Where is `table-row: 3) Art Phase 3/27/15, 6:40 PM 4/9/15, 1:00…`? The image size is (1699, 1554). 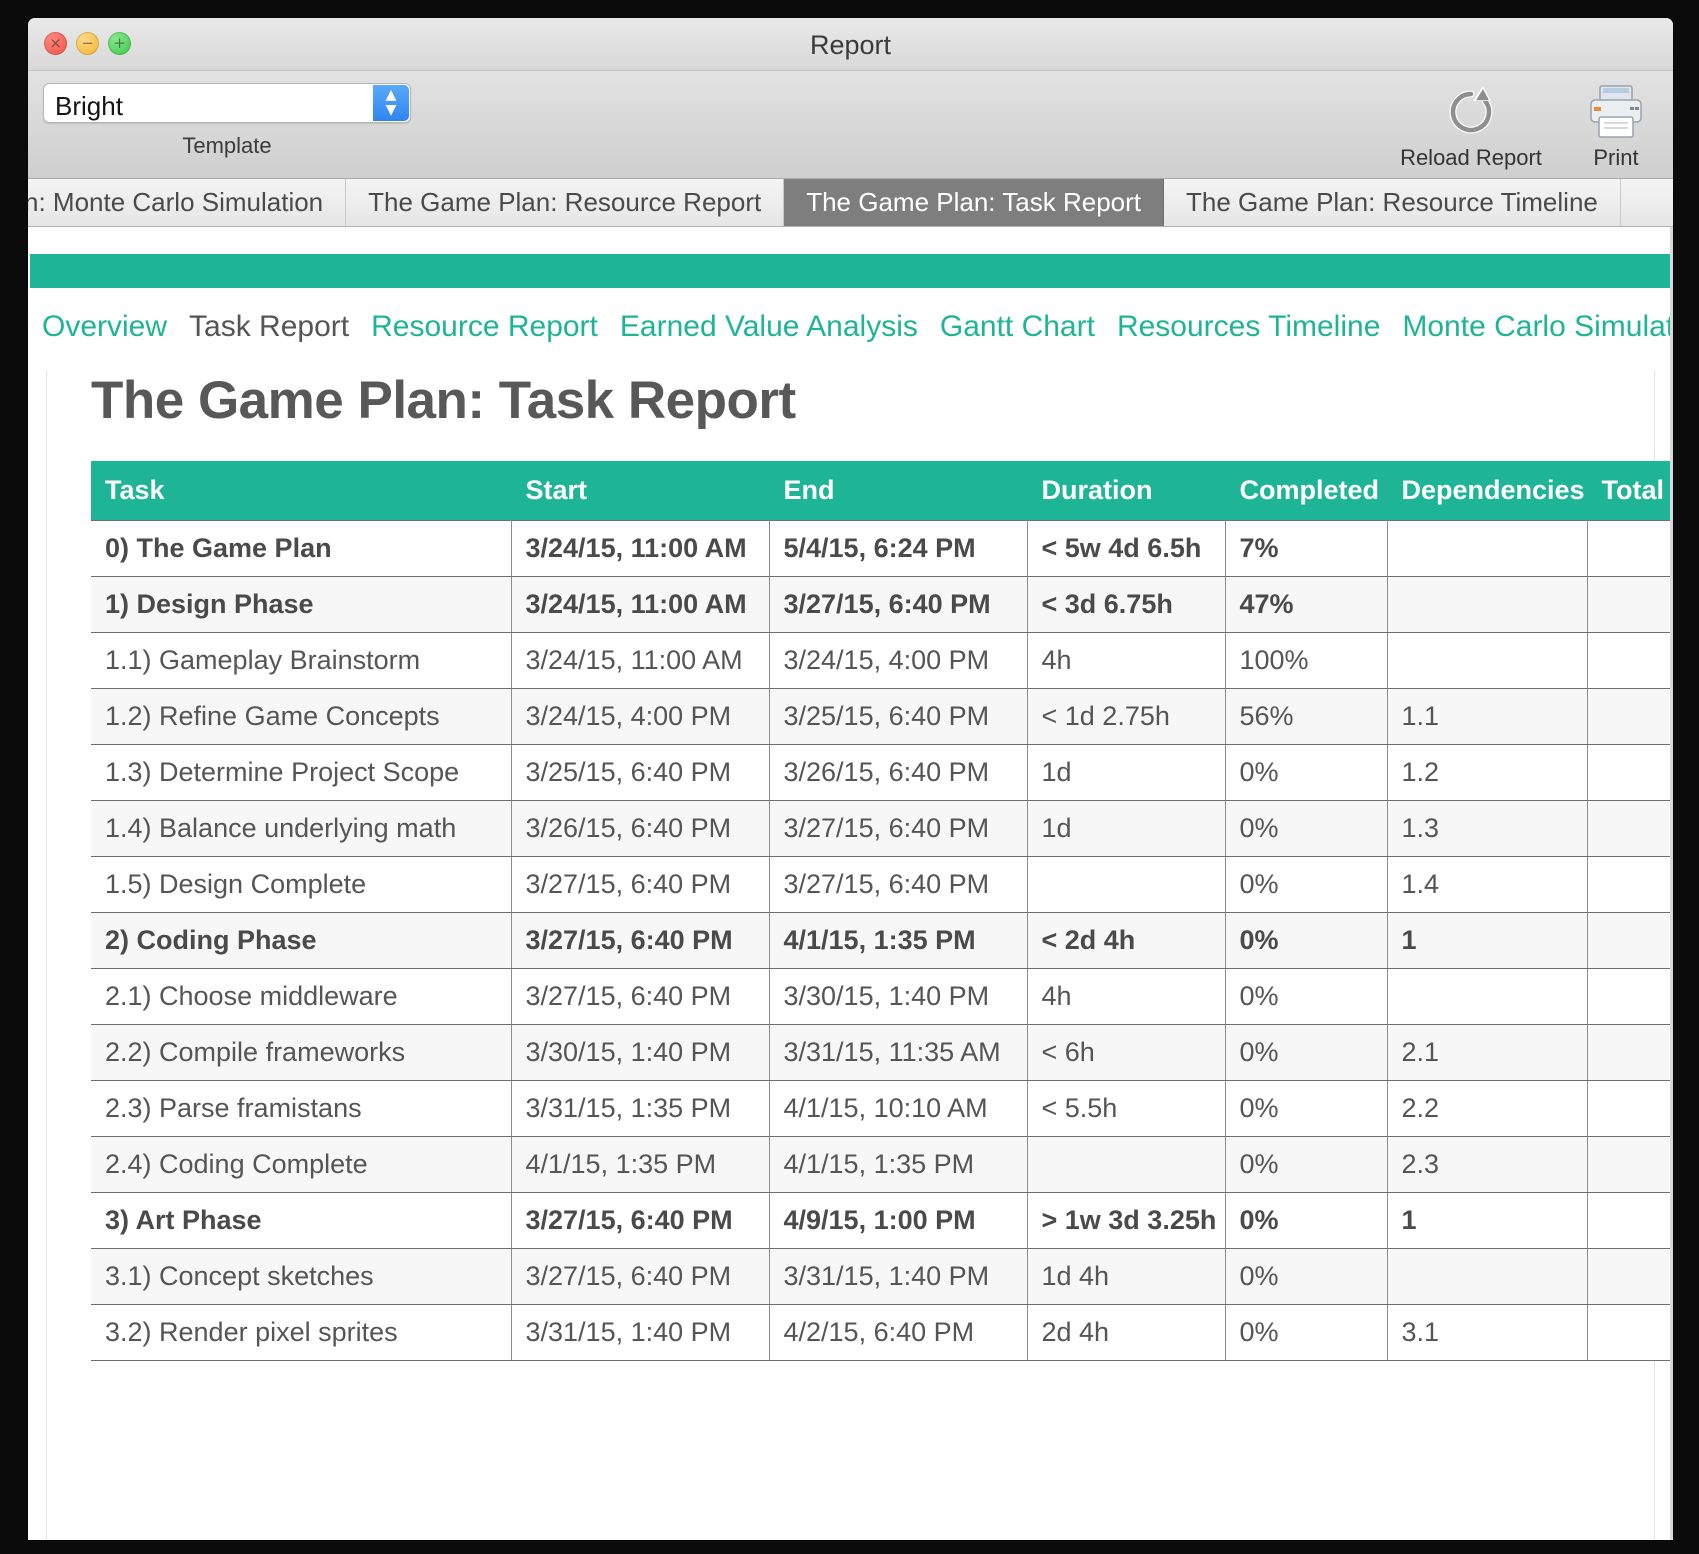 table-row: 3) Art Phase 3/27/15, 6:40 PM 4/9/15, 1:00… is located at coordinates (882, 1220).